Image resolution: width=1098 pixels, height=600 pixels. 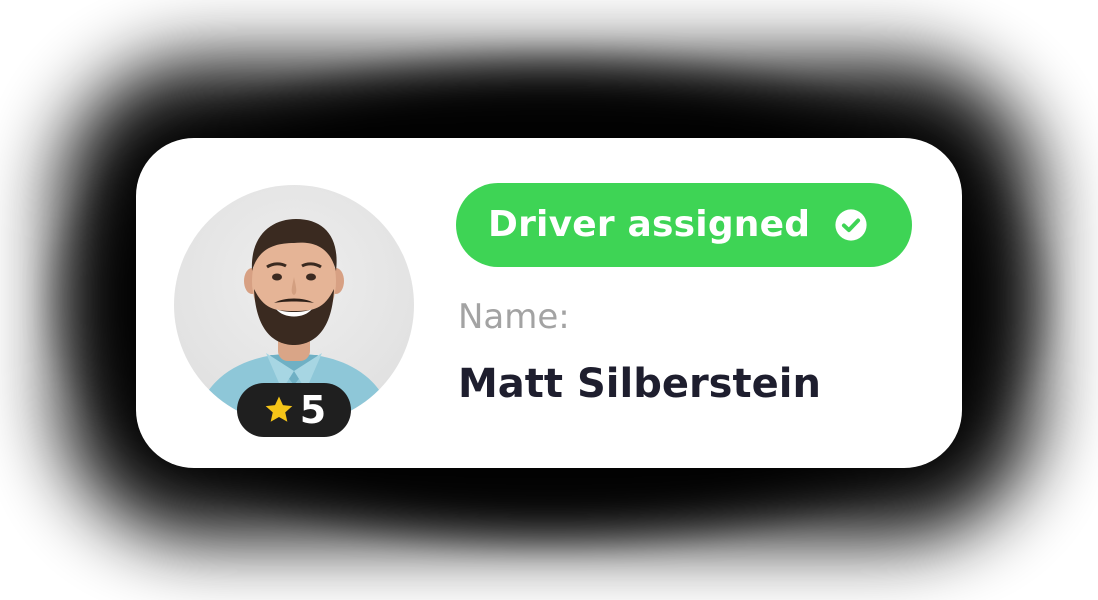 I want to click on rating-value: 5, so click(x=313, y=410).